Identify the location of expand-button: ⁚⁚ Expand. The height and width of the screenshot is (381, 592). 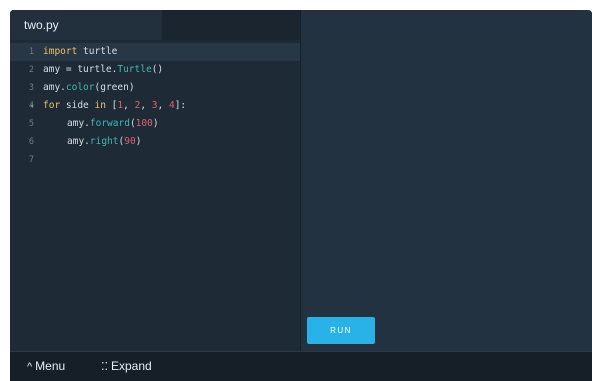
(126, 366).